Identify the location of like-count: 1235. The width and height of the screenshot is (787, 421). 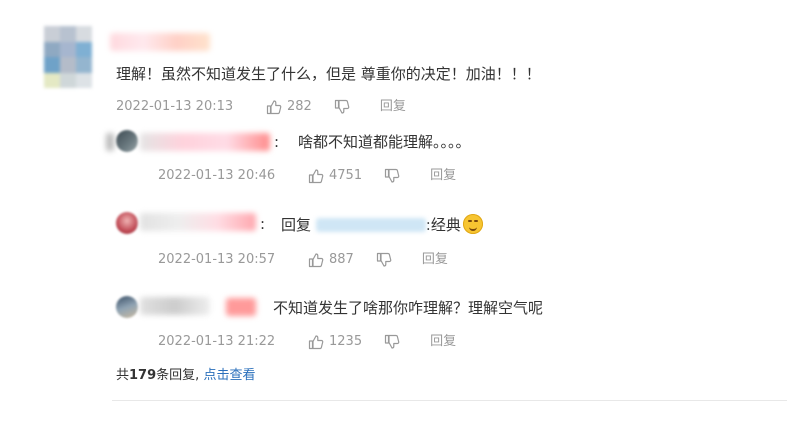
(346, 341).